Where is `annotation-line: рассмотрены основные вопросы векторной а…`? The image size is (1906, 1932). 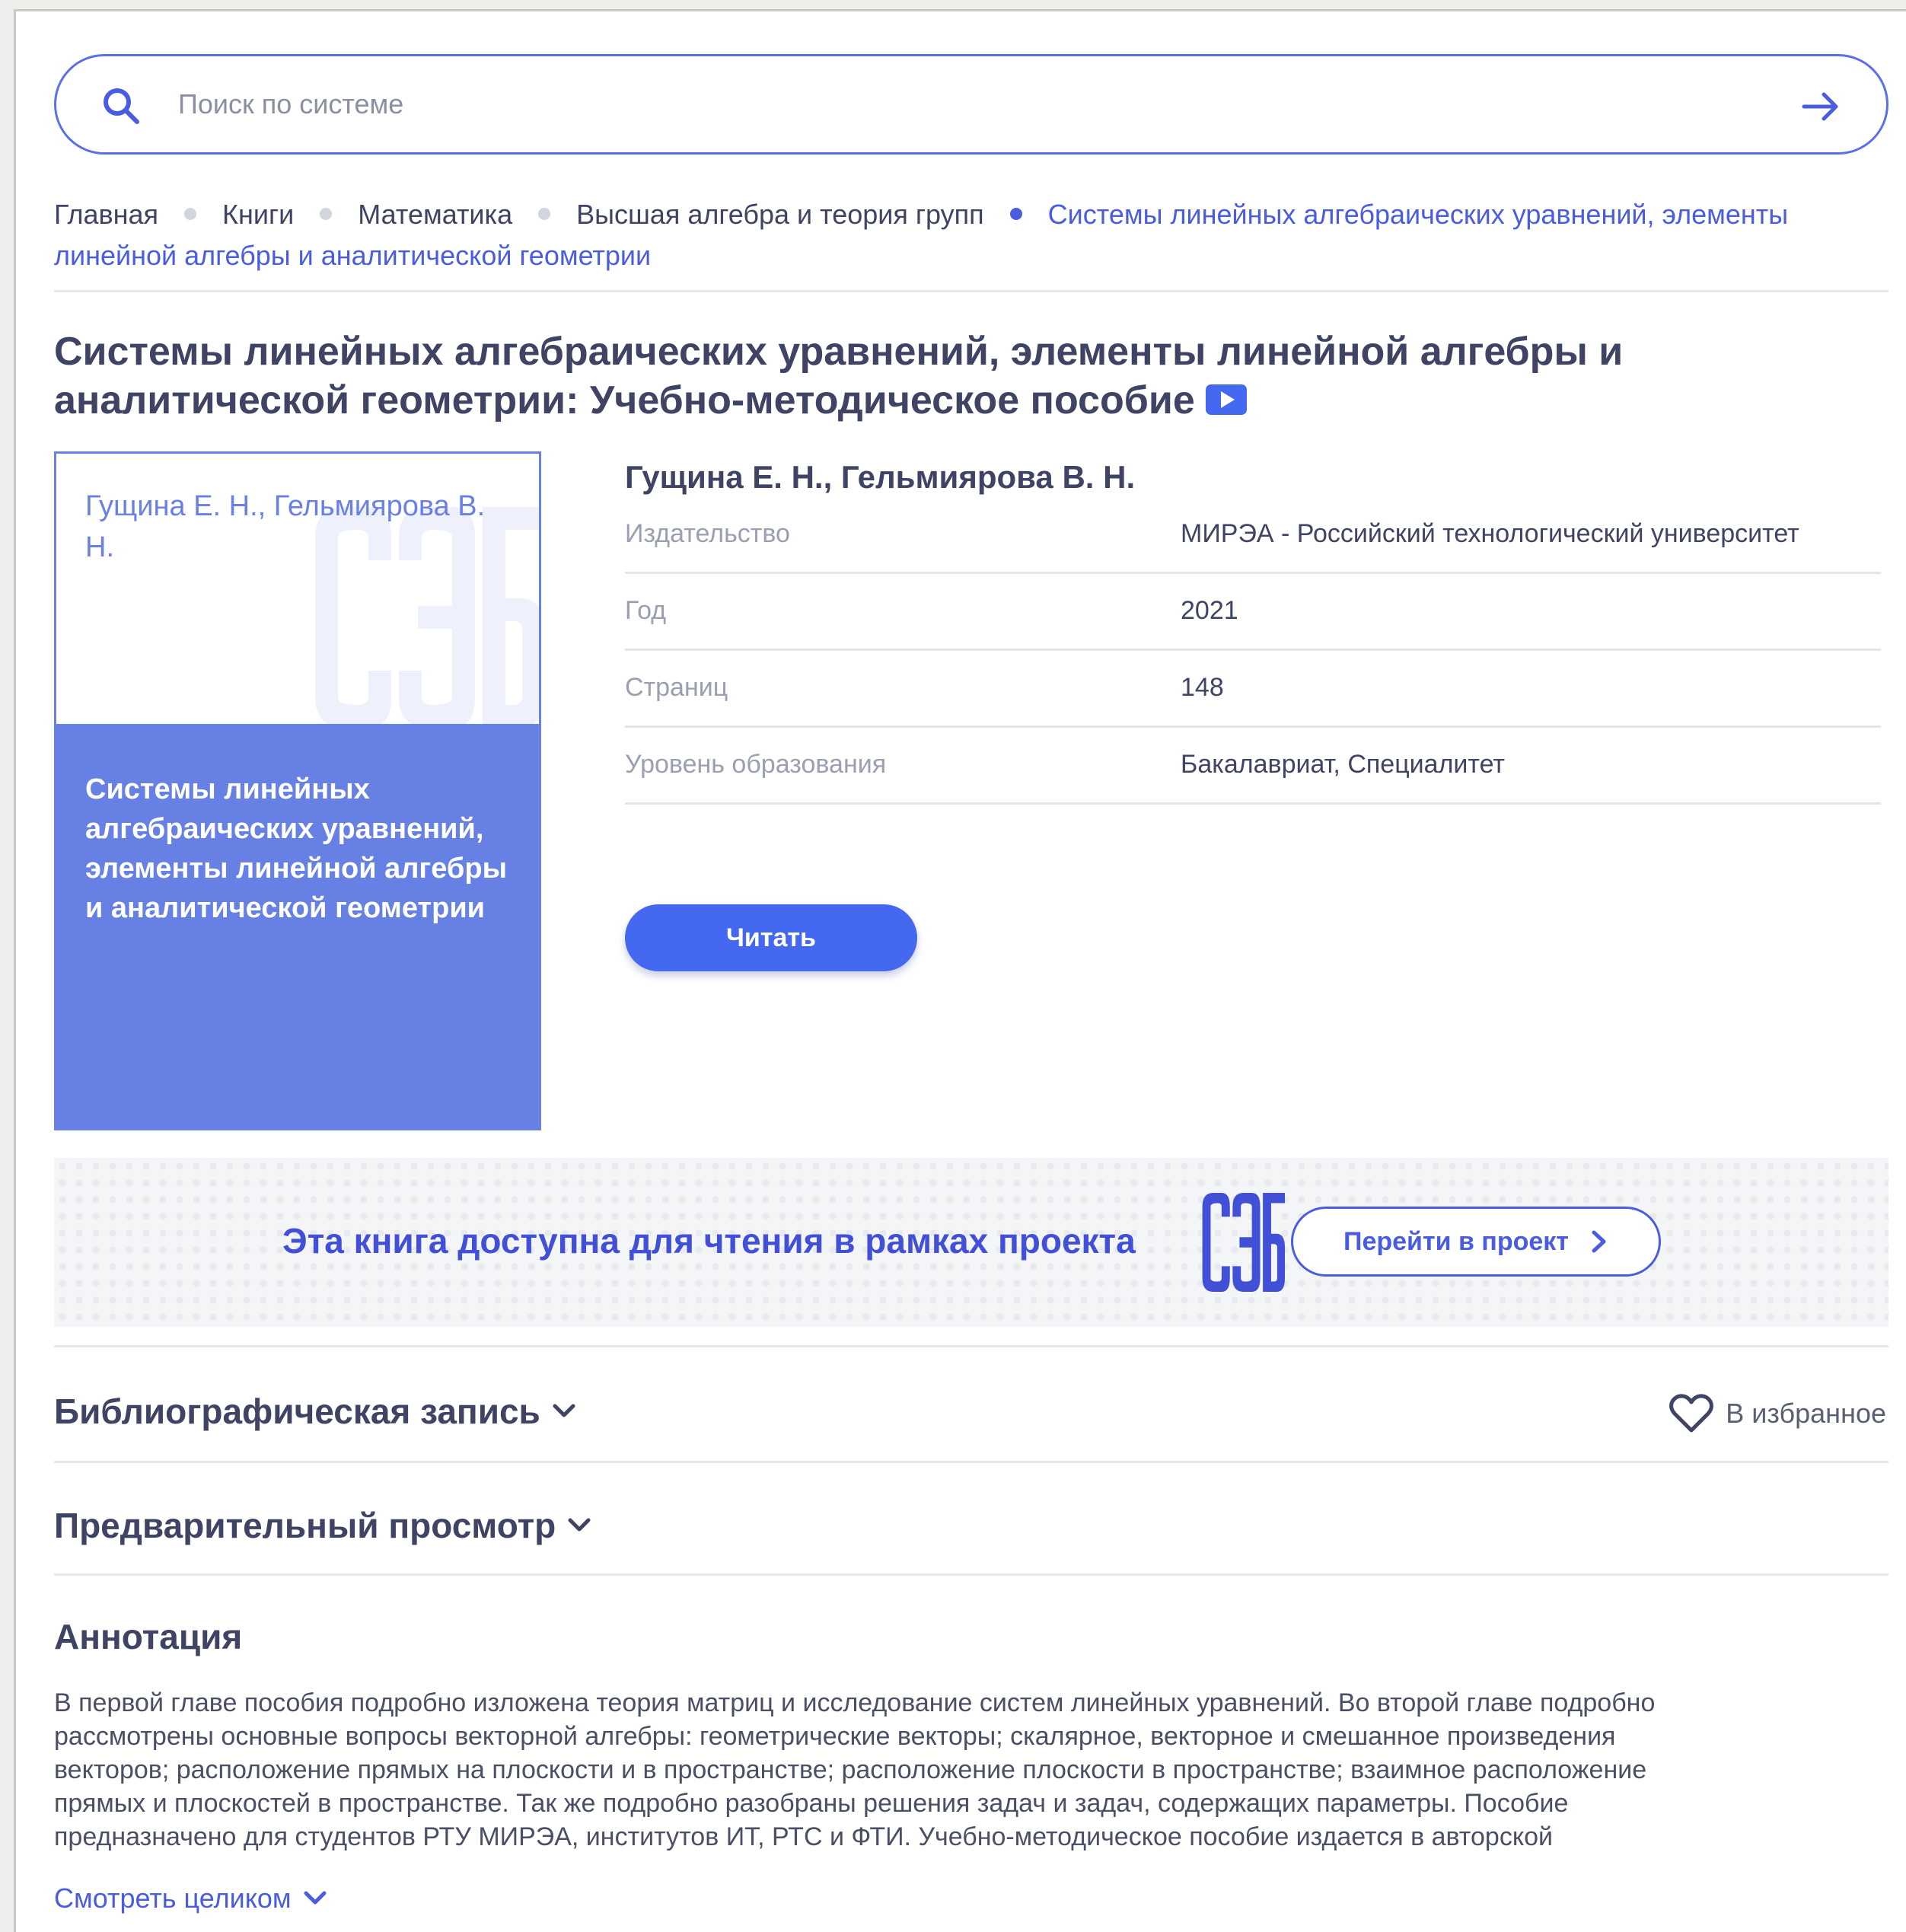
annotation-line: рассмотрены основные вопросы векторной а… is located at coordinates (835, 1736).